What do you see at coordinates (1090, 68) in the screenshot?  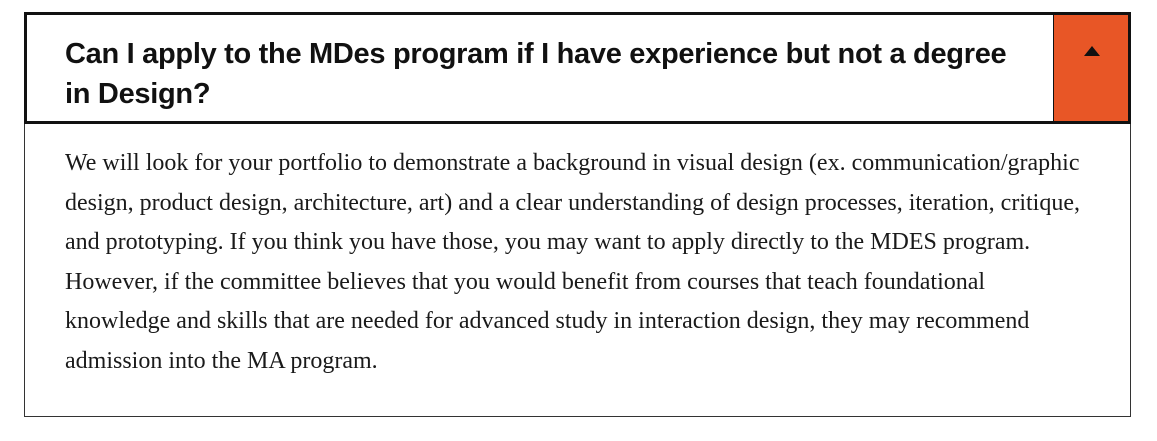 I see `collapse-toggle-button` at bounding box center [1090, 68].